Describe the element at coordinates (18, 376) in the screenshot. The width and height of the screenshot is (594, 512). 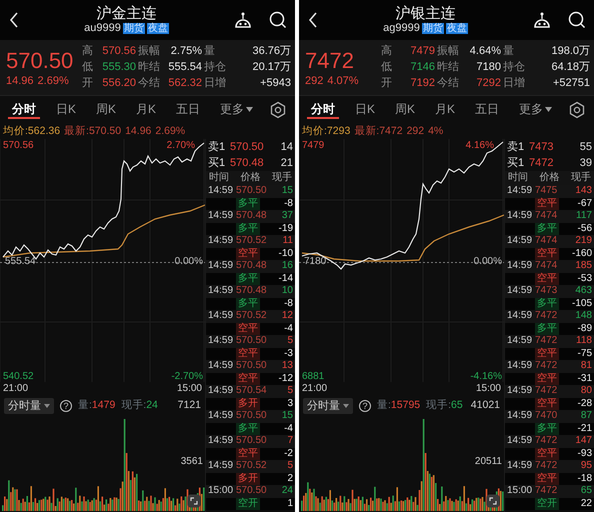
I see `axis-low-price: 540.52` at that location.